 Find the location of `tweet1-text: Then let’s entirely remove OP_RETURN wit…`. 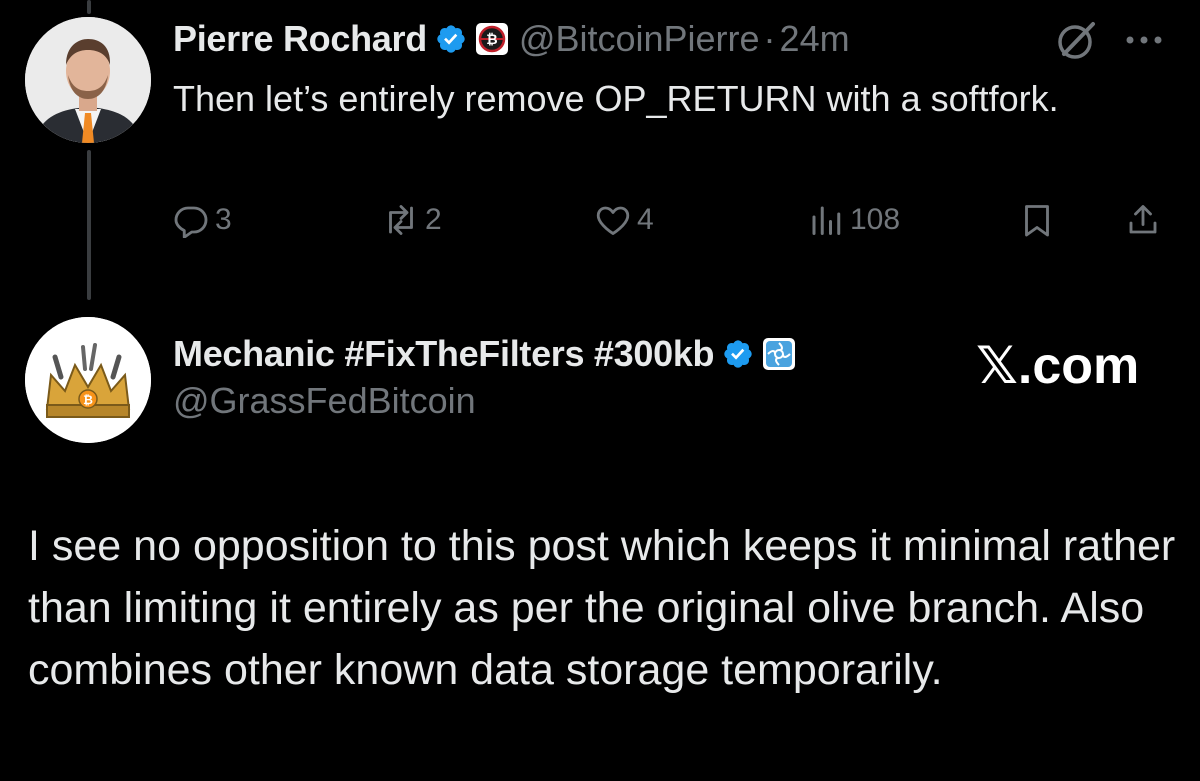

tweet1-text: Then let’s entirely remove OP_RETURN wit… is located at coordinates (616, 98).